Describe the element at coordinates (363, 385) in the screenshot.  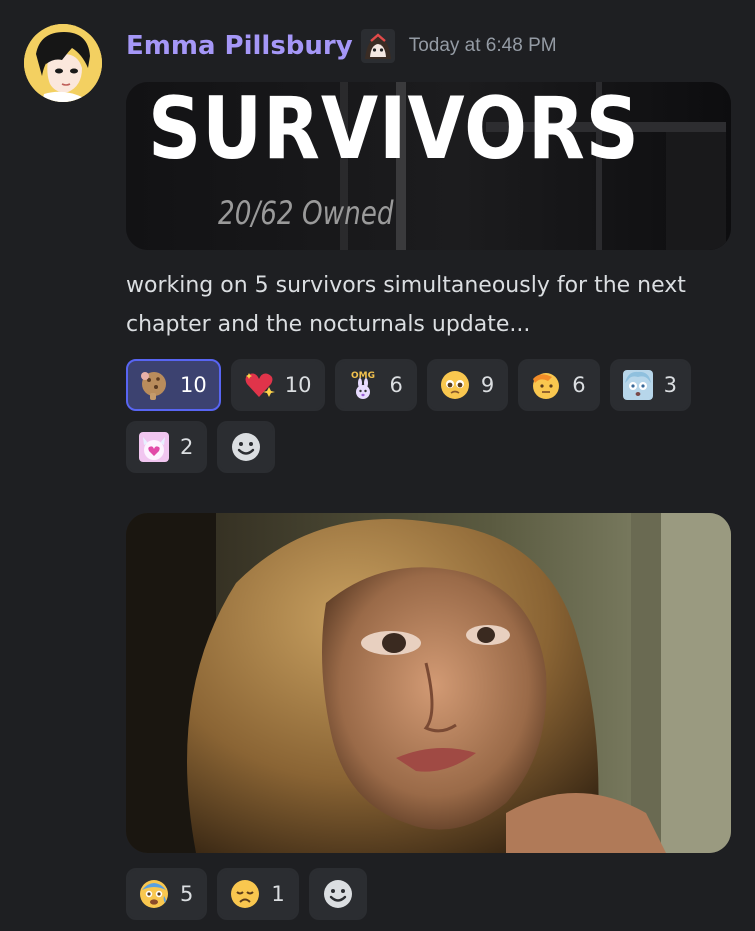
I see `omg-bunny-emoji: OMG` at that location.